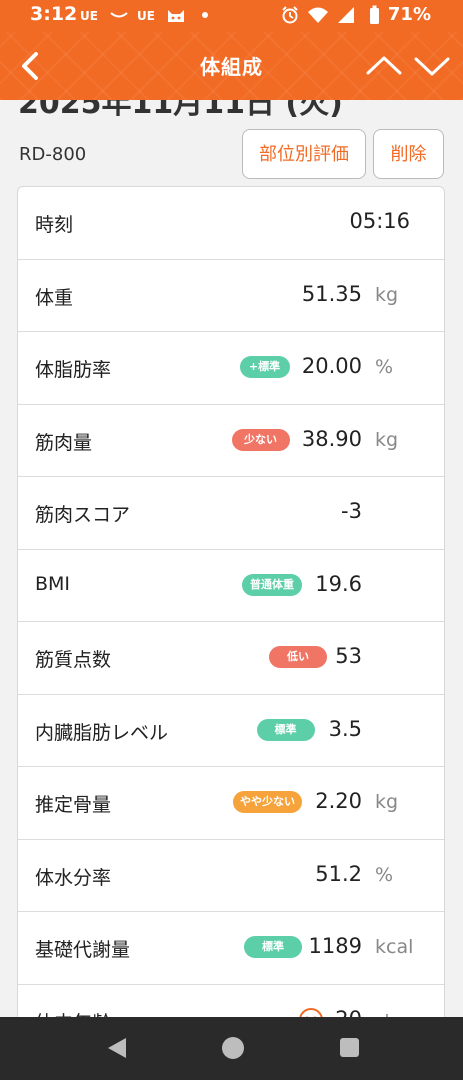  What do you see at coordinates (73, 877) in the screenshot?
I see `measurement-label: 体水分率` at bounding box center [73, 877].